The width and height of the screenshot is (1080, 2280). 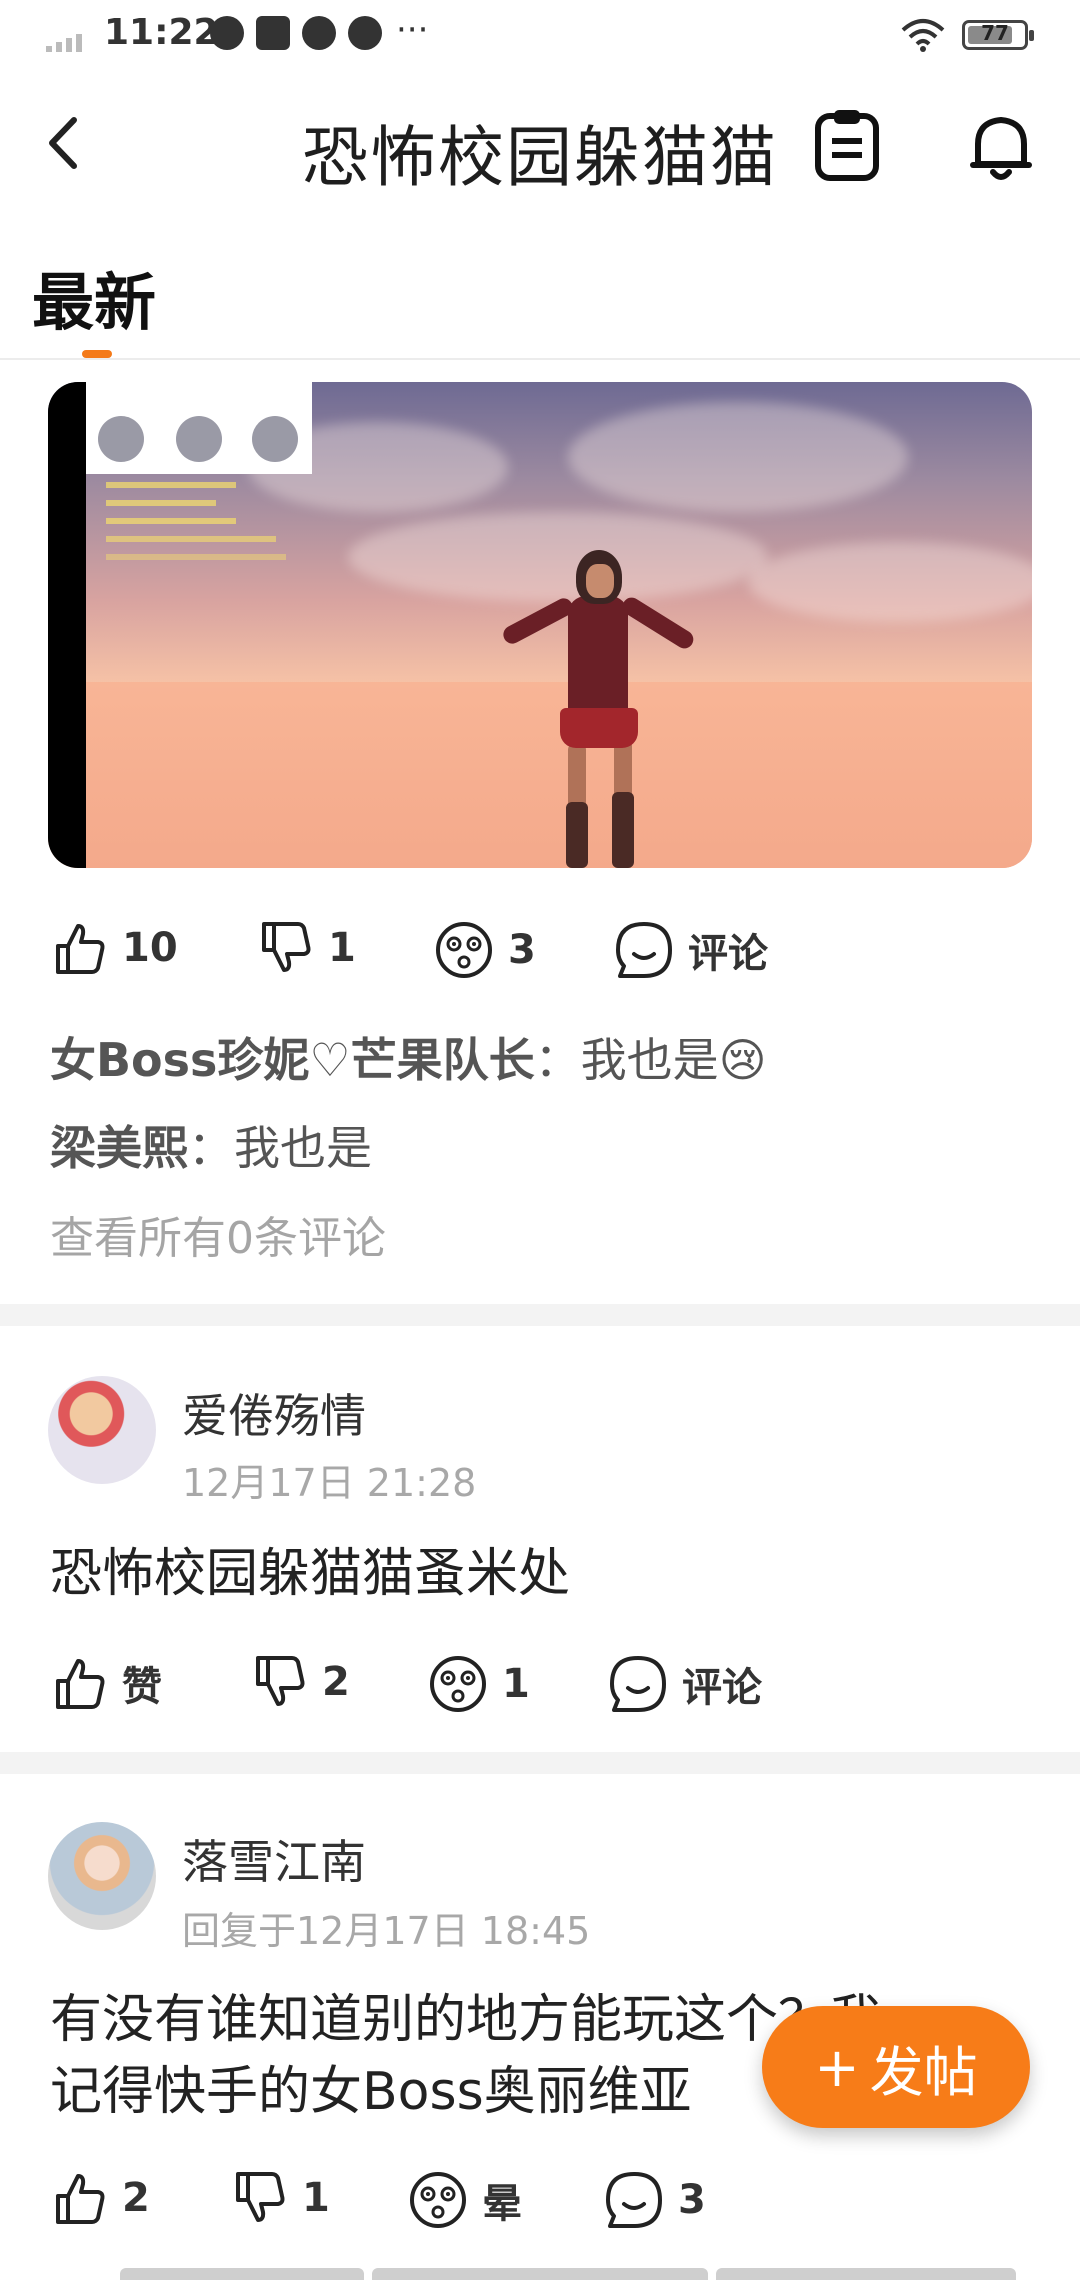 I want to click on bell-icon, so click(x=1001, y=146).